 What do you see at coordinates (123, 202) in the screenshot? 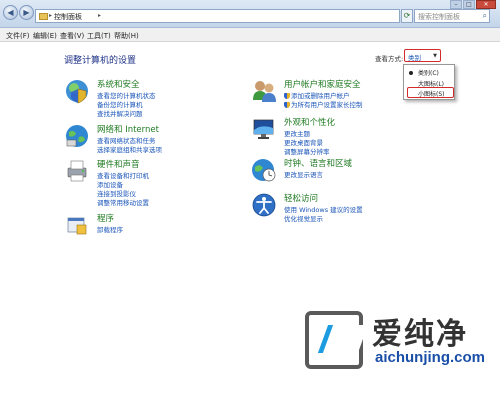
I see `category-link: 调整常用移动设置` at bounding box center [123, 202].